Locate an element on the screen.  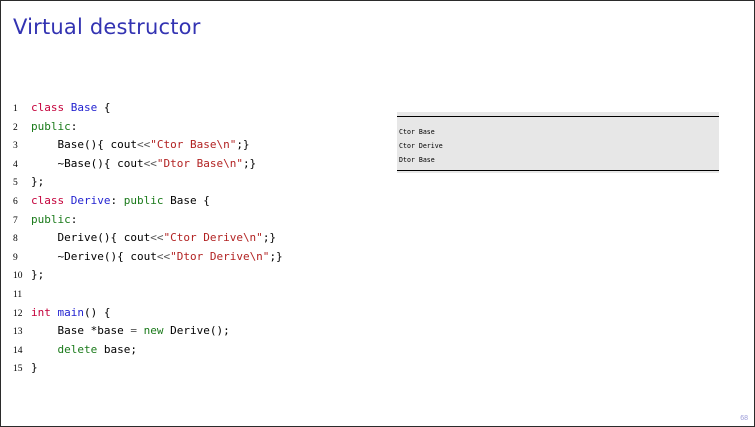
code-text: ~Derive(){ cout<<"Dtor Derive\n";} is located at coordinates (157, 256).